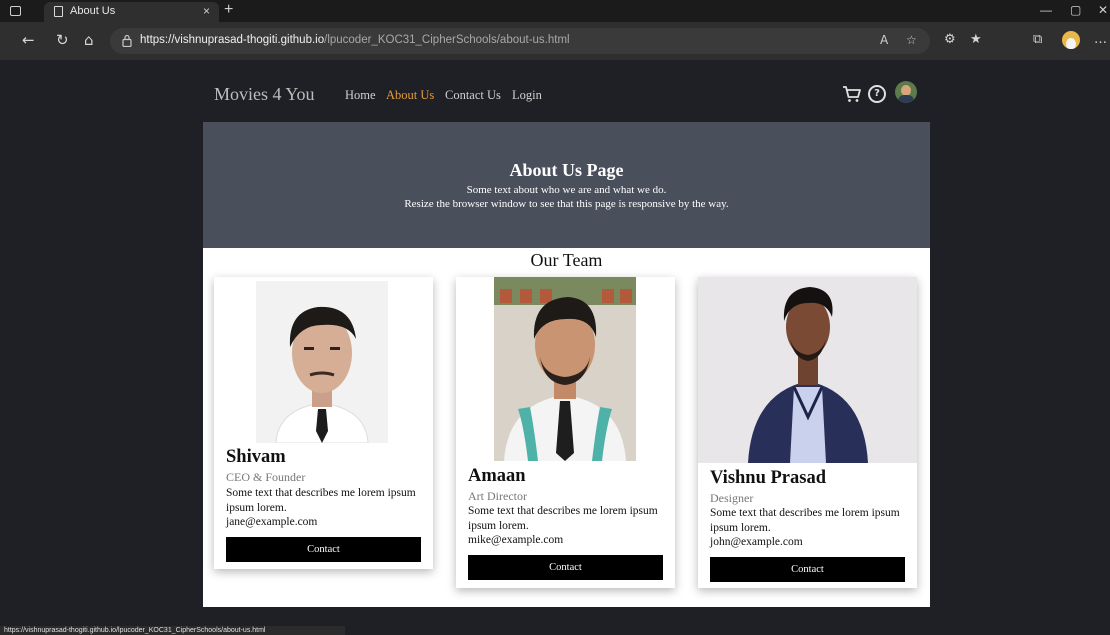  Describe the element at coordinates (906, 92) in the screenshot. I see `user-avatar` at that location.